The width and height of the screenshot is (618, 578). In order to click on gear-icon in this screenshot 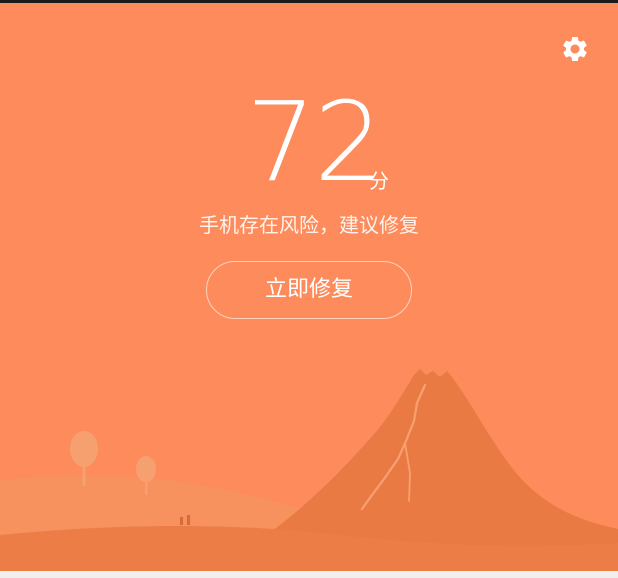, I will do `click(575, 49)`.